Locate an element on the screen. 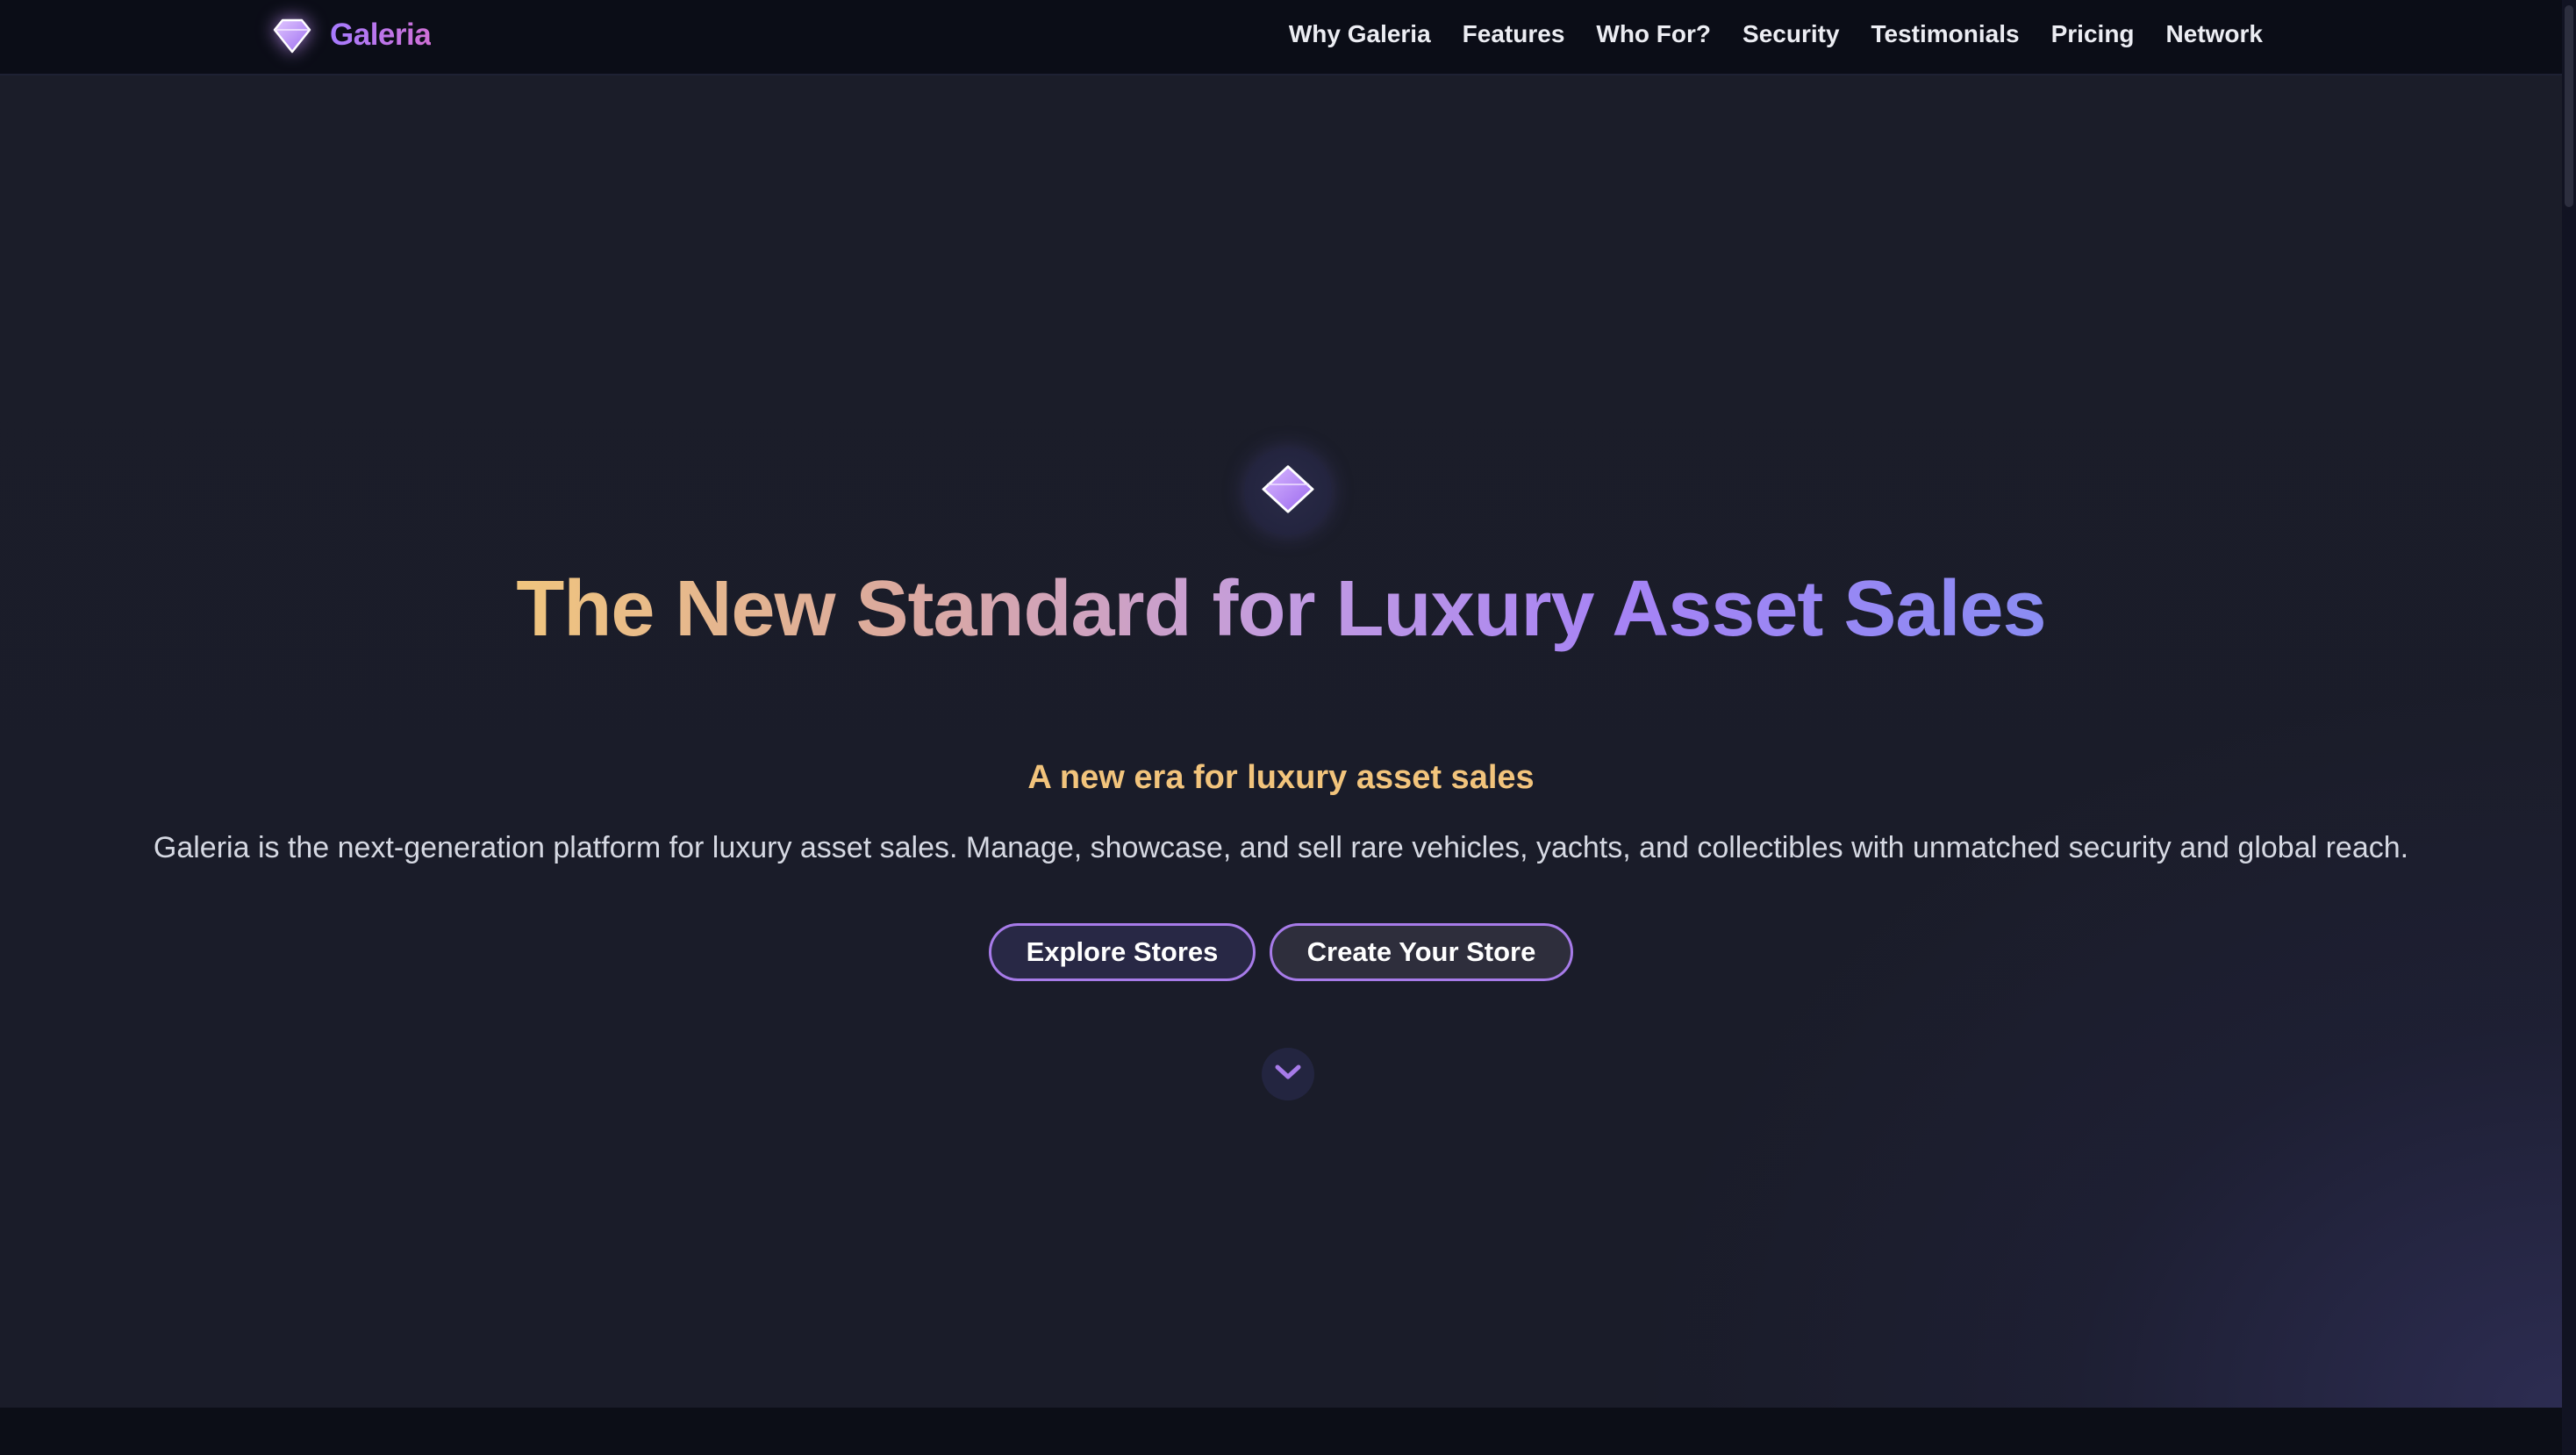 The width and height of the screenshot is (2576, 1455). hero-actions: Explore Stores Create Your Store is located at coordinates (1281, 952).